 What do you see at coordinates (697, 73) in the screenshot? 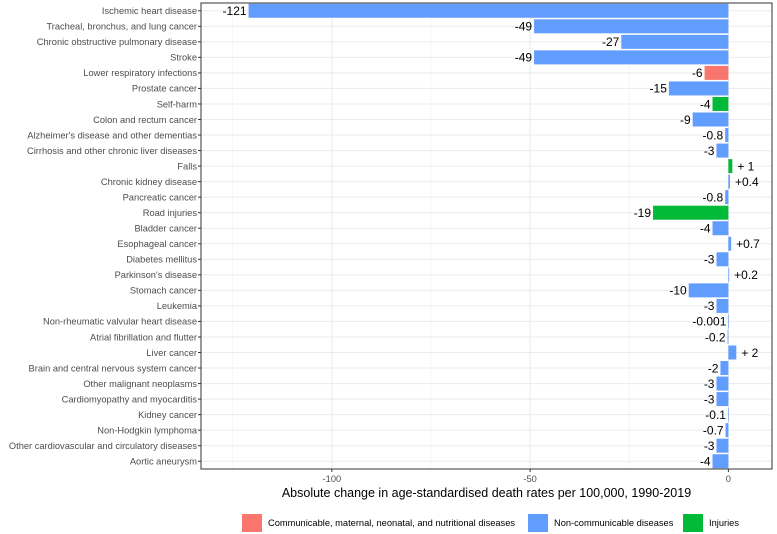
I see `data-label: -6` at bounding box center [697, 73].